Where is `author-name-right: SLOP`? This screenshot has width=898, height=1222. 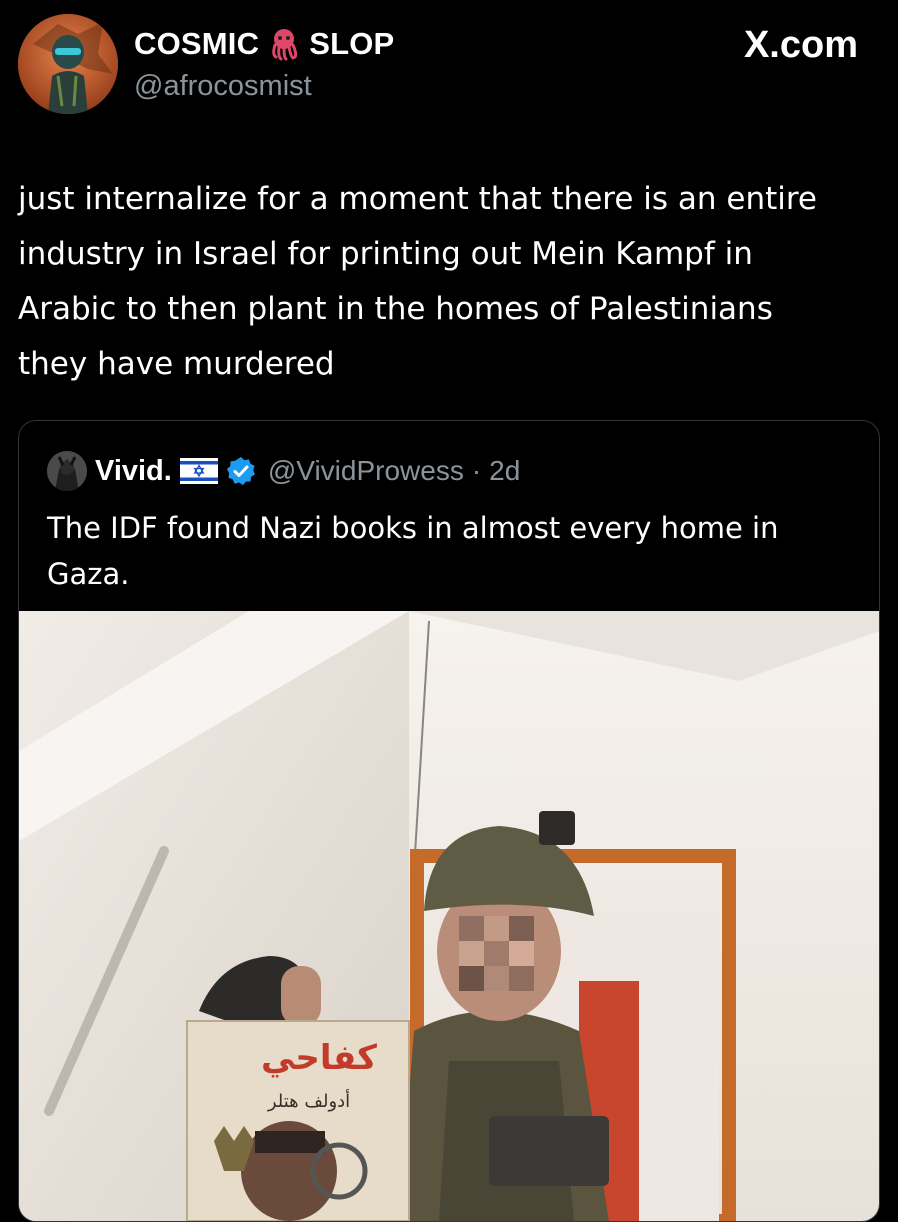
author-name-right: SLOP is located at coordinates (352, 43).